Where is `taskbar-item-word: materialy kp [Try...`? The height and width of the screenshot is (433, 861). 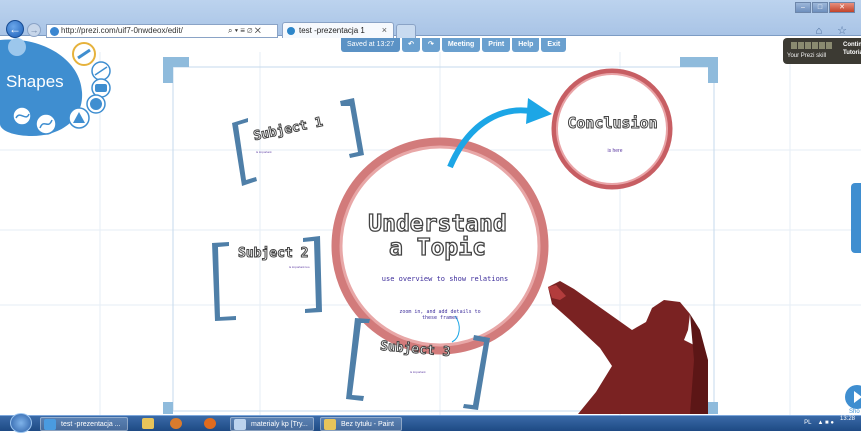
taskbar-item-word: materialy kp [Try... is located at coordinates (272, 424).